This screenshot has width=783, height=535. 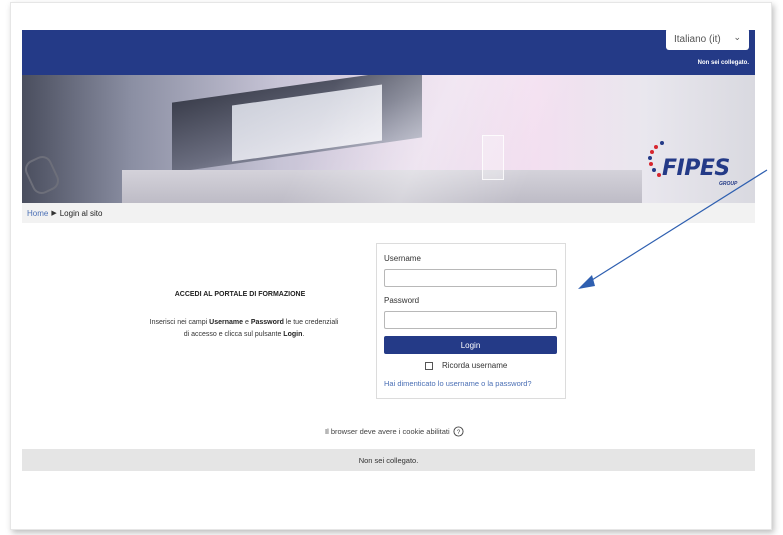 I want to click on remember-username: Ricorda username, so click(x=466, y=365).